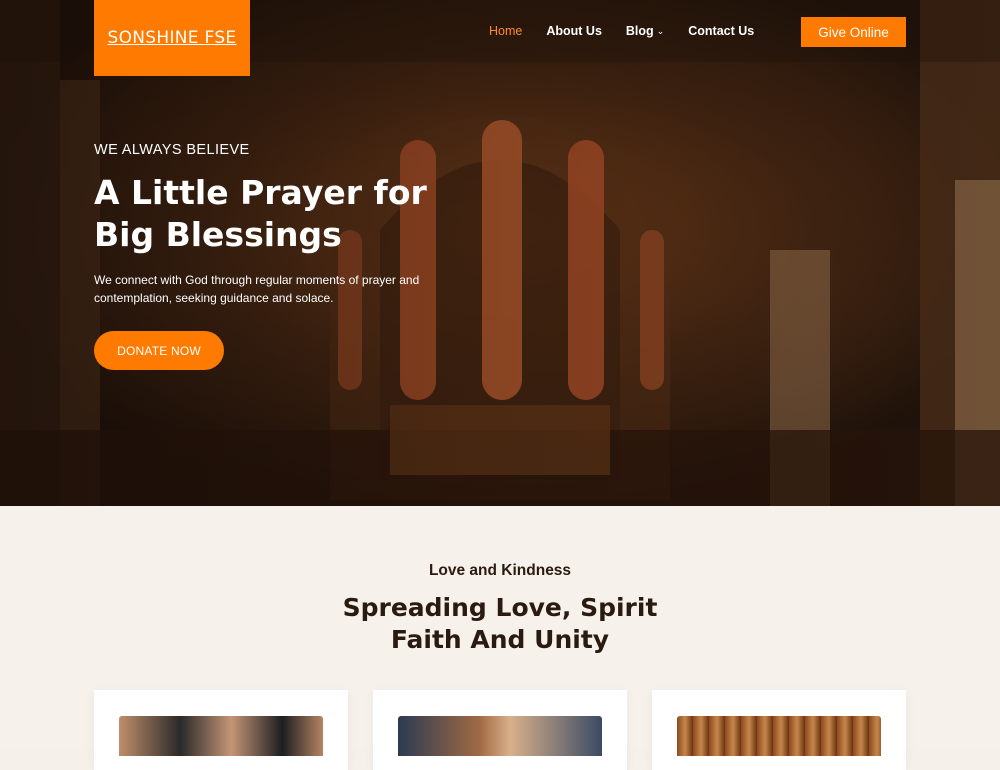 This screenshot has width=1000, height=770. Describe the element at coordinates (500, 570) in the screenshot. I see `section-eyebrow: Love and Kindness` at that location.